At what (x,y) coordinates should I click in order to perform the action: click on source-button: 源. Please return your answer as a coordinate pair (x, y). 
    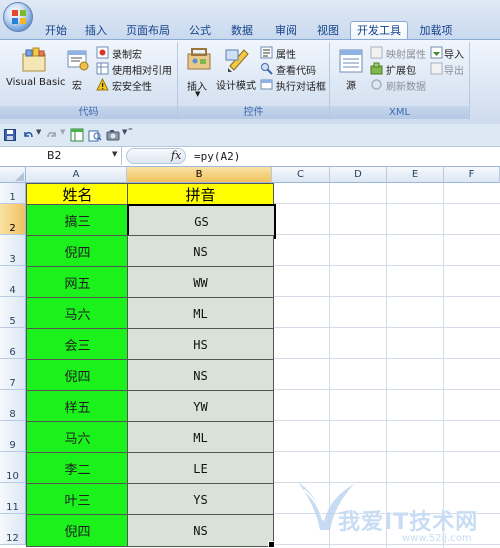
    Looking at the image, I should click on (351, 69).